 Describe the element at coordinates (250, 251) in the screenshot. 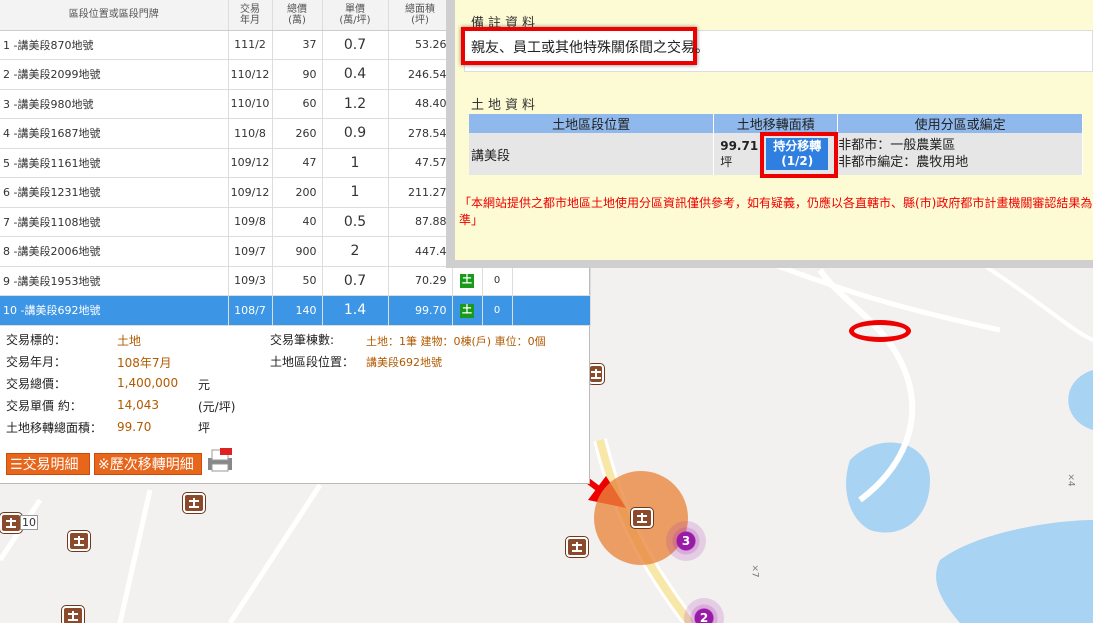

I see `row-date: 109/7` at that location.